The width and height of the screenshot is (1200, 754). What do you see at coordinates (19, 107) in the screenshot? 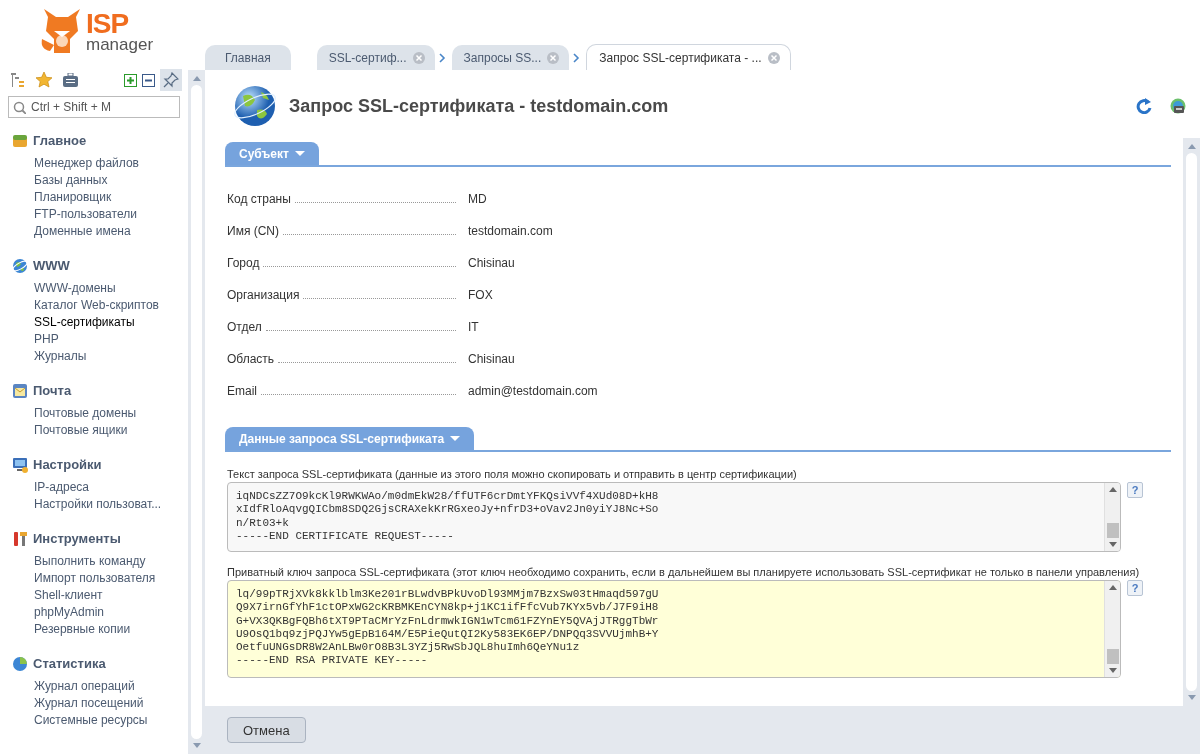
I see `search-icon` at bounding box center [19, 107].